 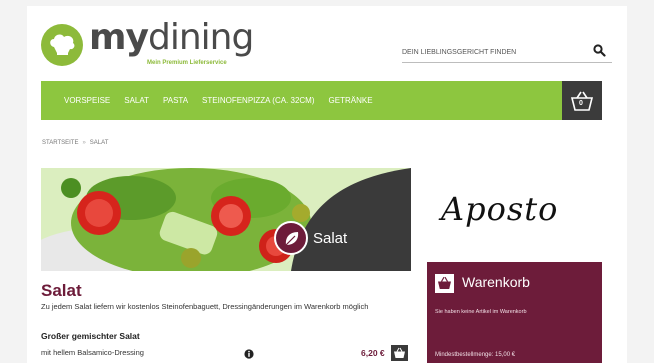 I want to click on nav-item-pasta: Pasta, so click(x=175, y=100).